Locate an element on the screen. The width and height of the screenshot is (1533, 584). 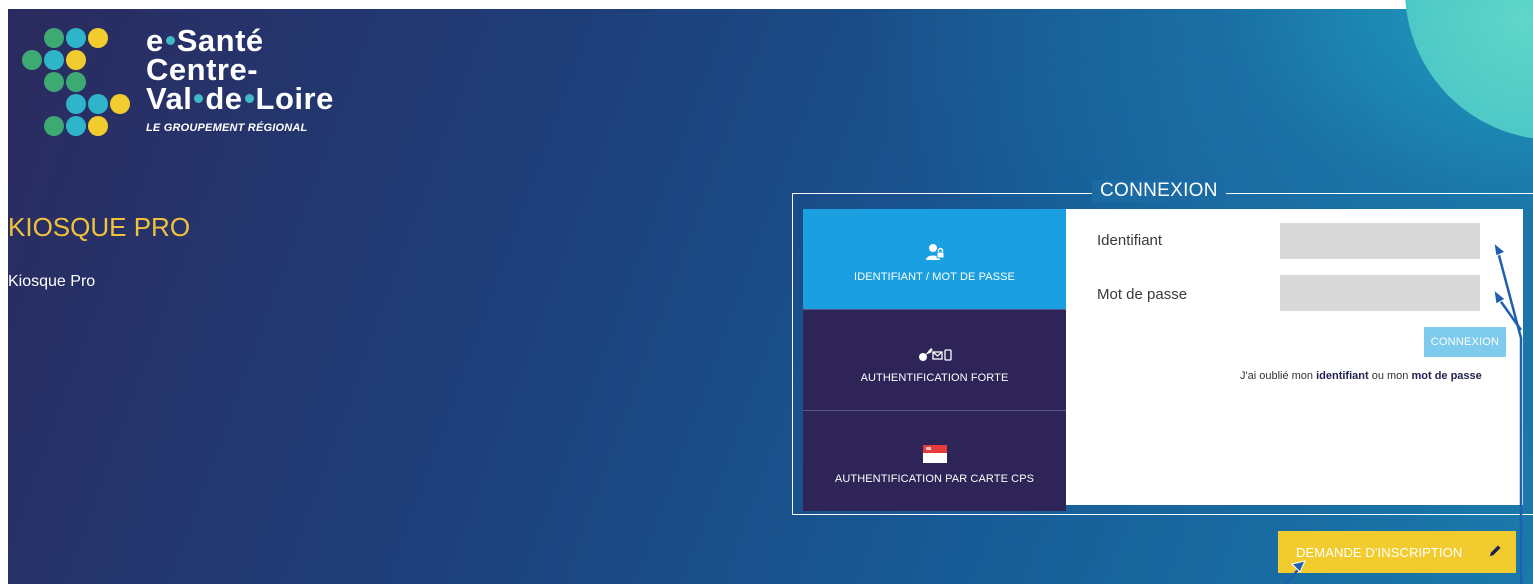
demande-inscription-button: DEMANDE D'INSCRIPTION is located at coordinates (1397, 552).